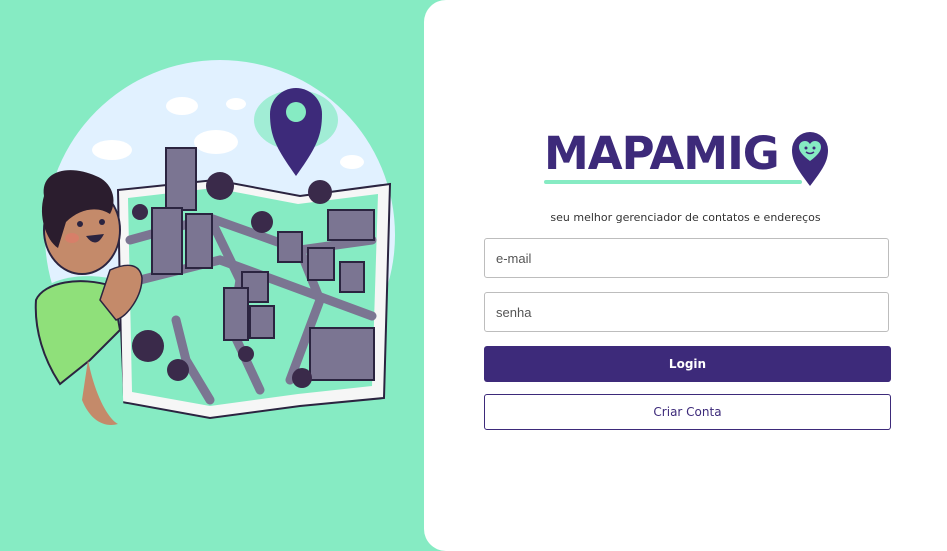 The width and height of the screenshot is (947, 551). I want to click on mapamigo-logo: MAPAMIG, so click(689, 159).